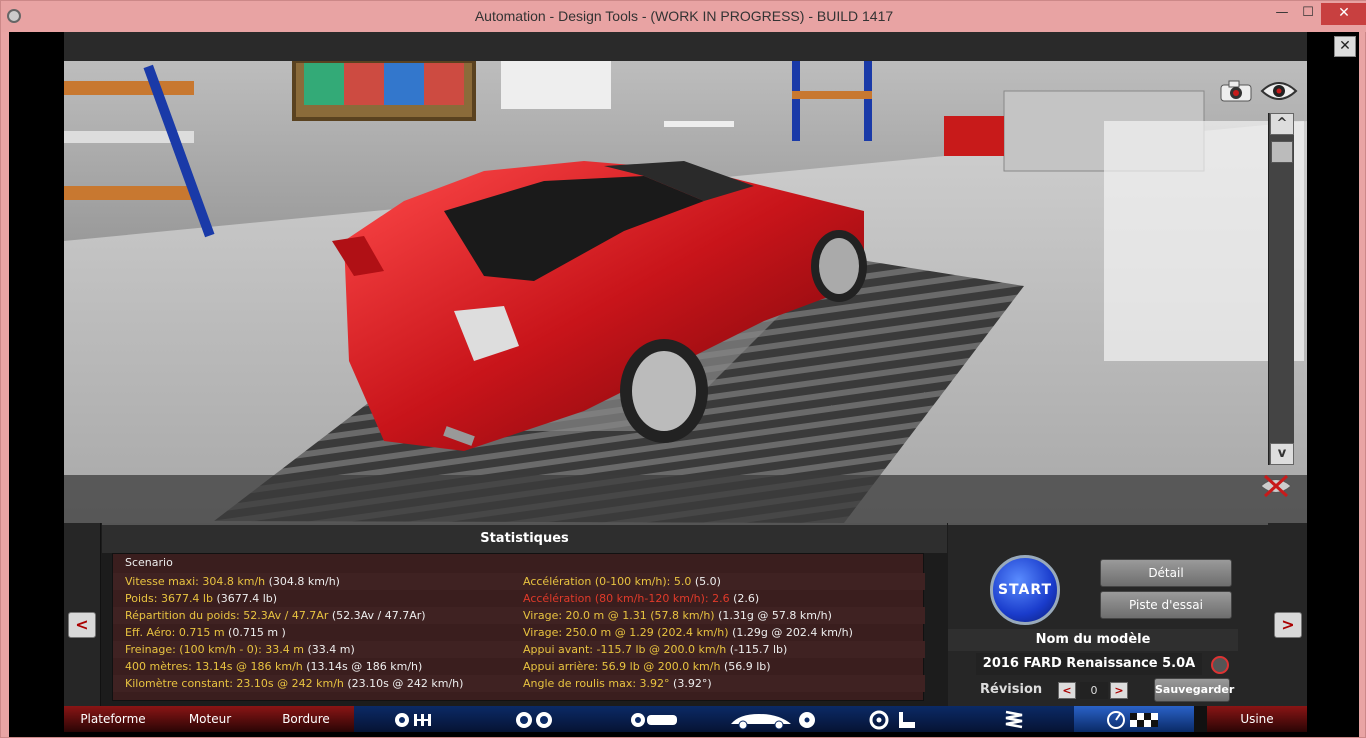 The height and width of the screenshot is (738, 1366). I want to click on tab-gearbox, so click(414, 719).